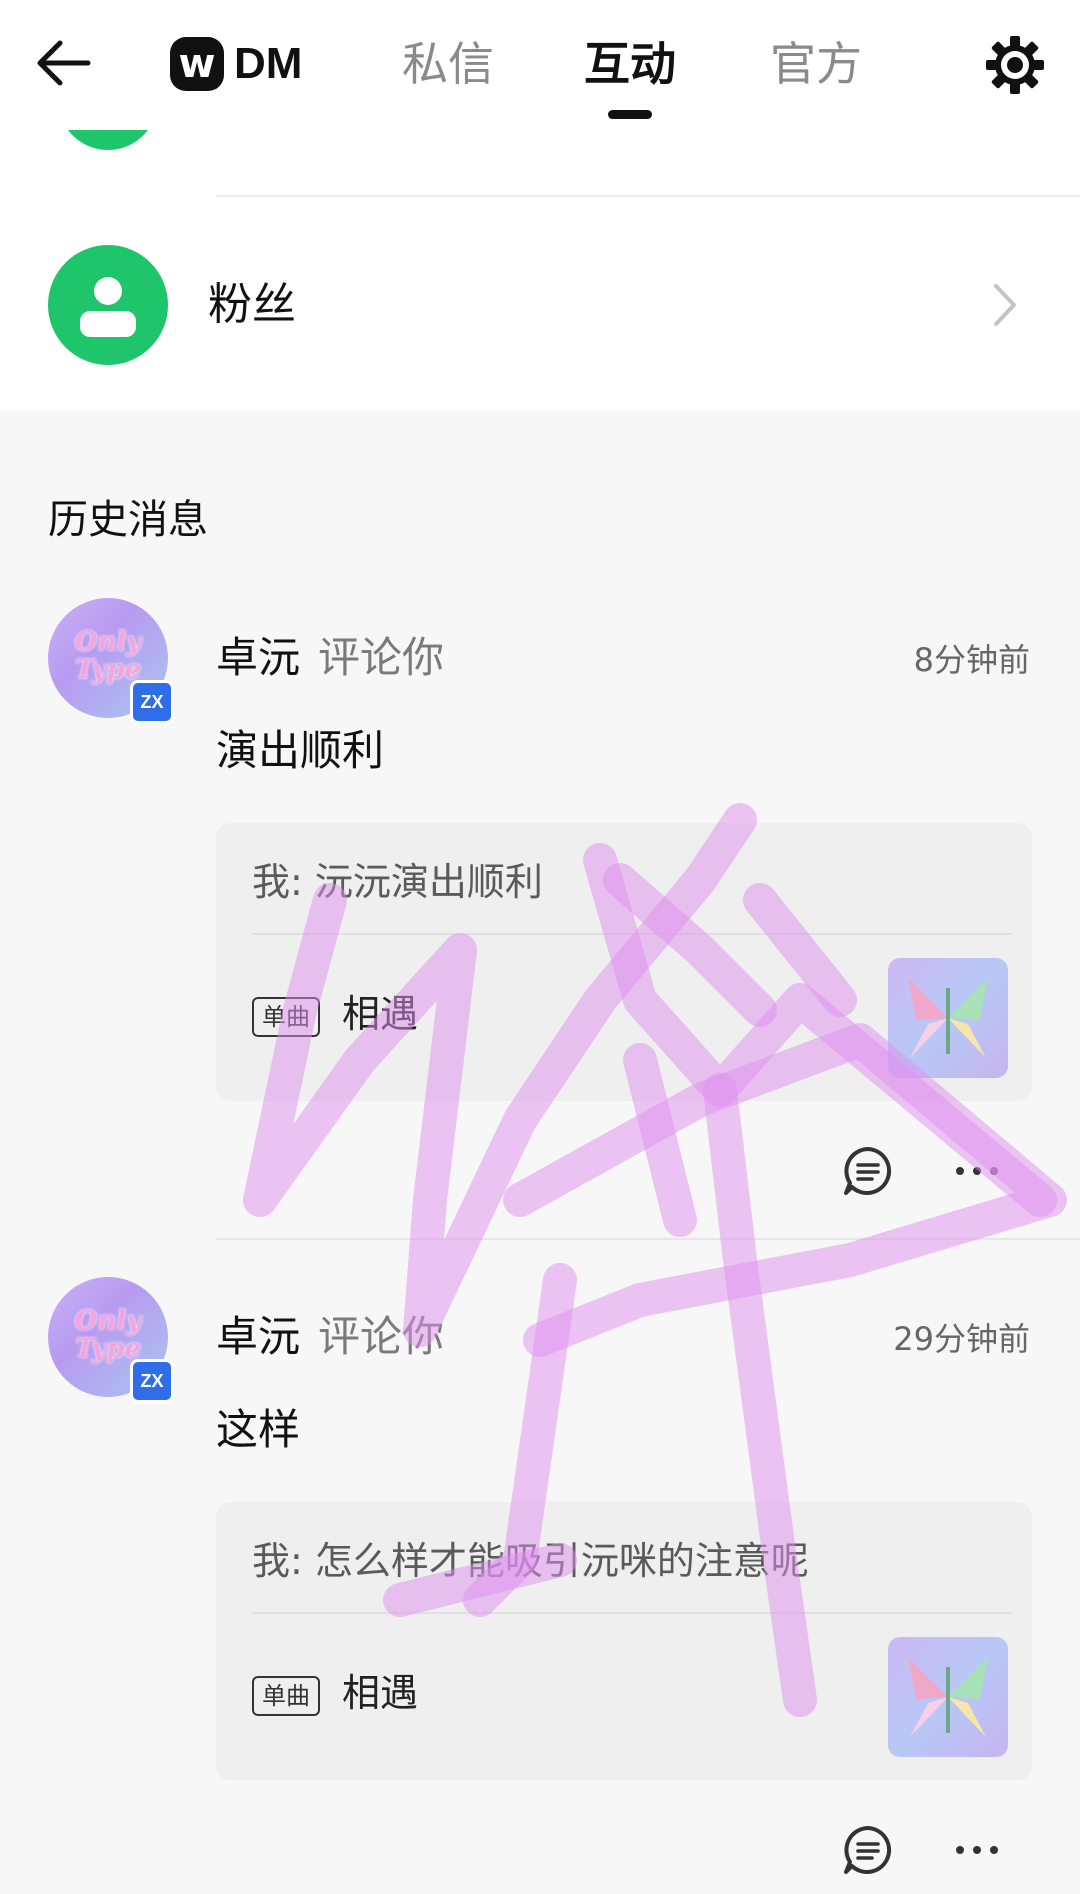  I want to click on back-arrow-icon, so click(64, 63).